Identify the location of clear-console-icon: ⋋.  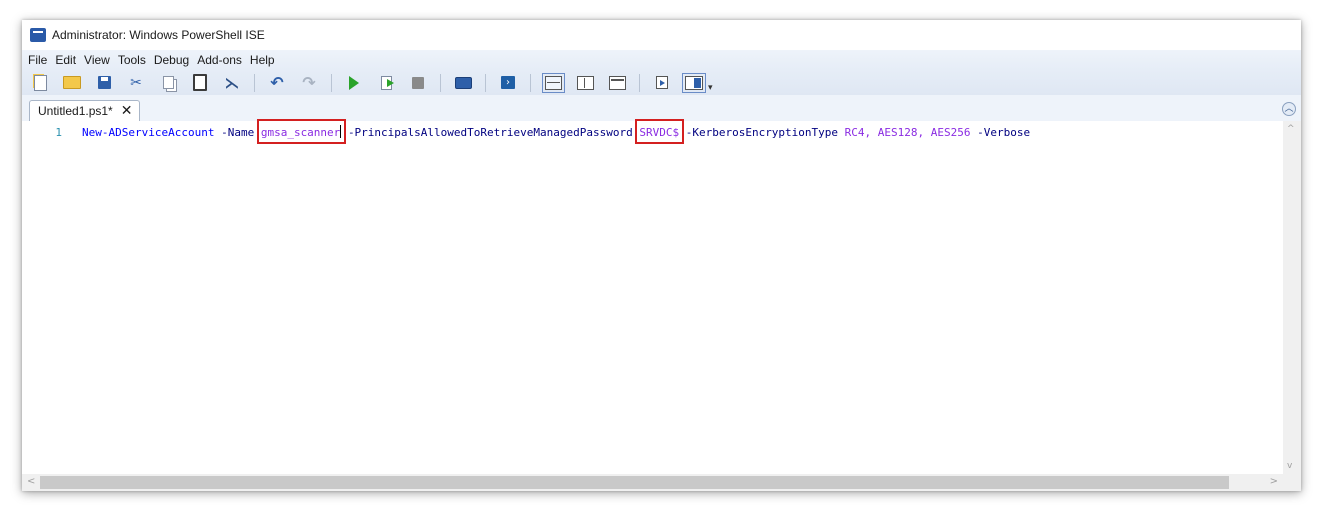
(232, 82).